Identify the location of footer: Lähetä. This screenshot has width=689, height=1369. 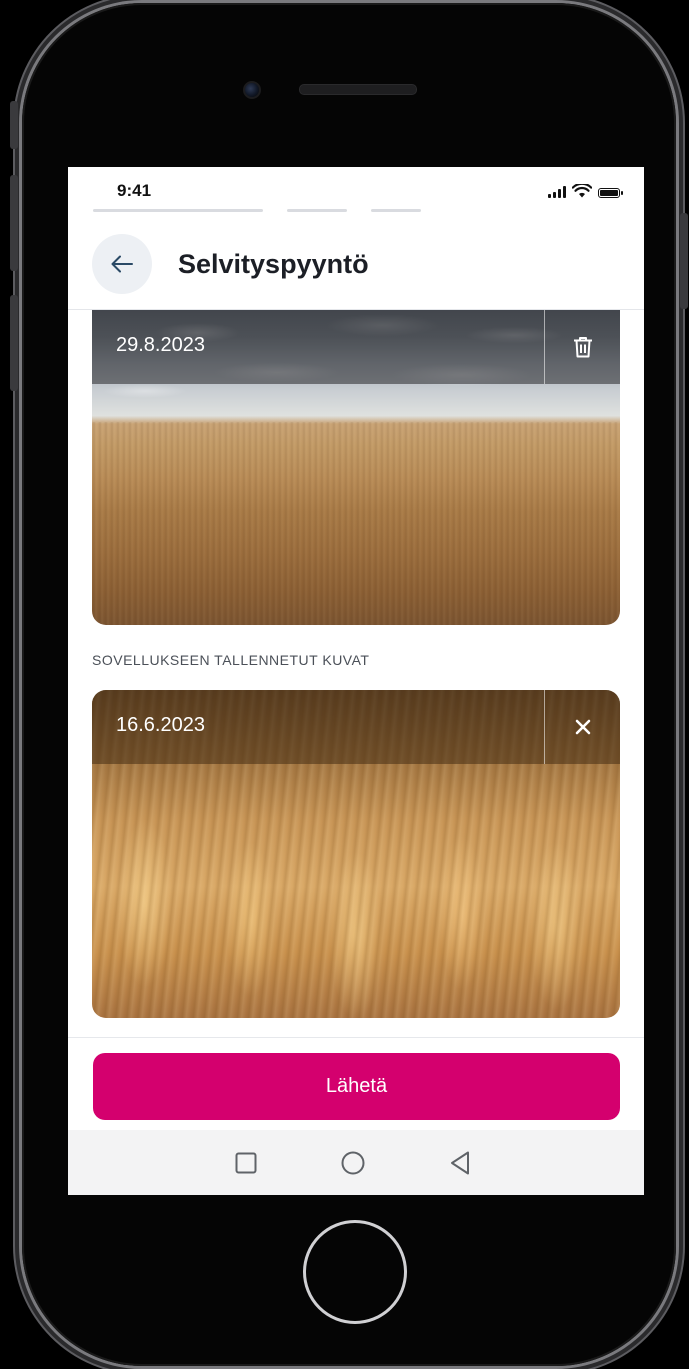
(356, 1116).